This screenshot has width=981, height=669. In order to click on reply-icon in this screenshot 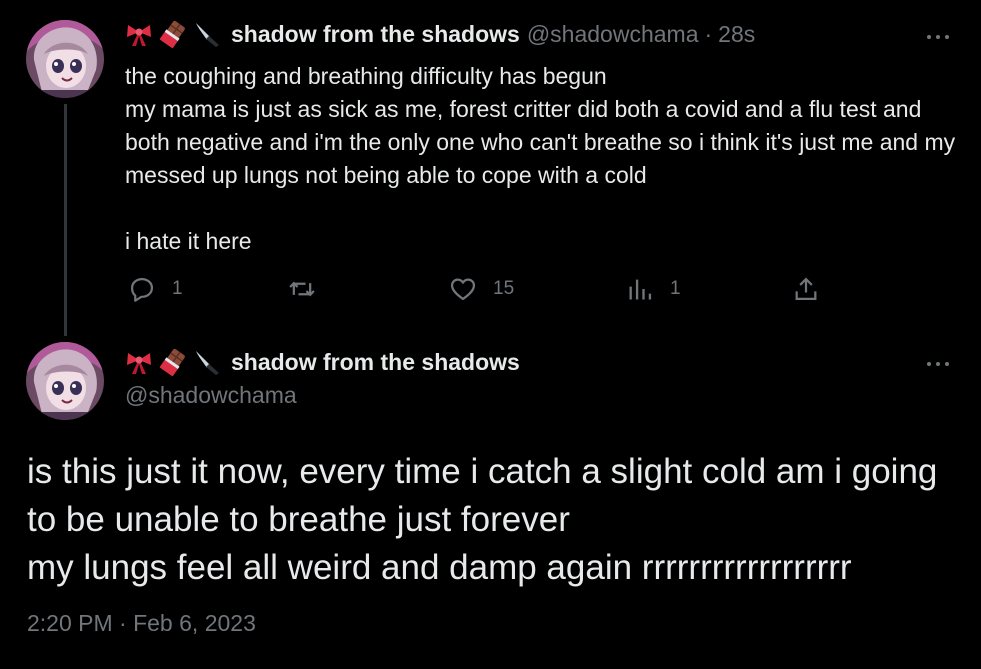, I will do `click(142, 289)`.